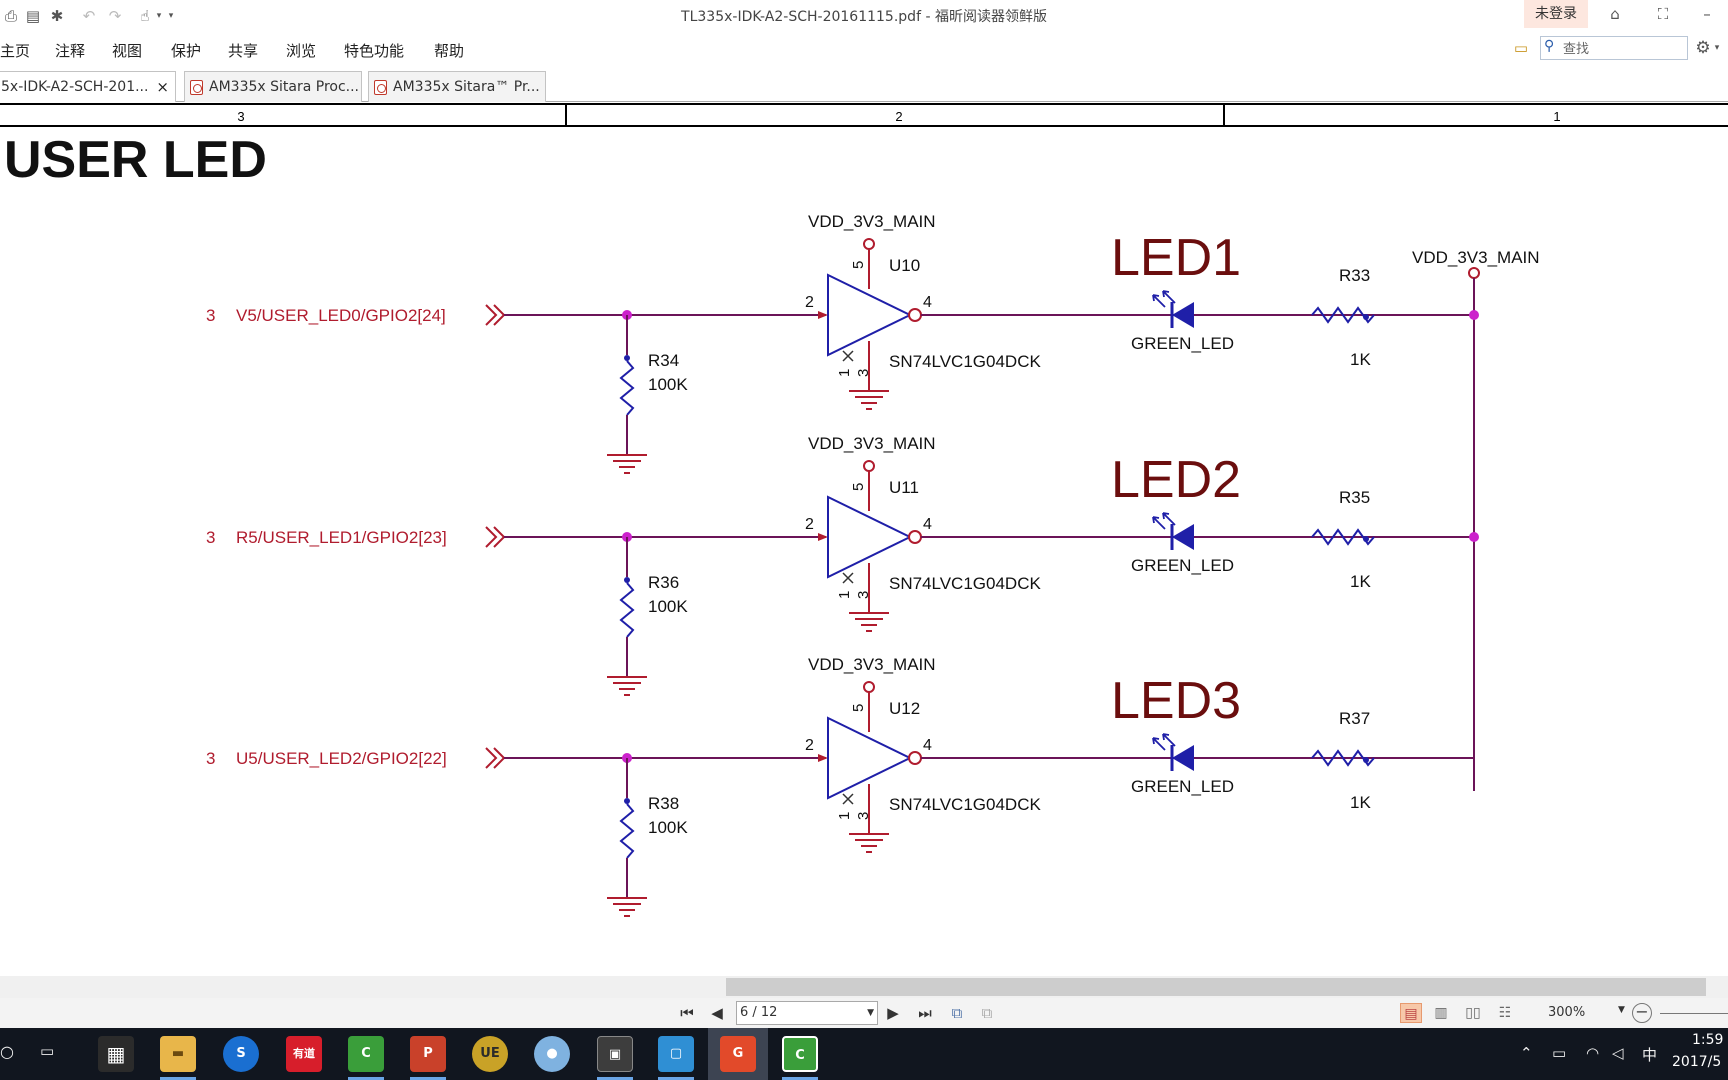 This screenshot has width=1728, height=1080. I want to click on next-view-icon: ⧉, so click(987, 1013).